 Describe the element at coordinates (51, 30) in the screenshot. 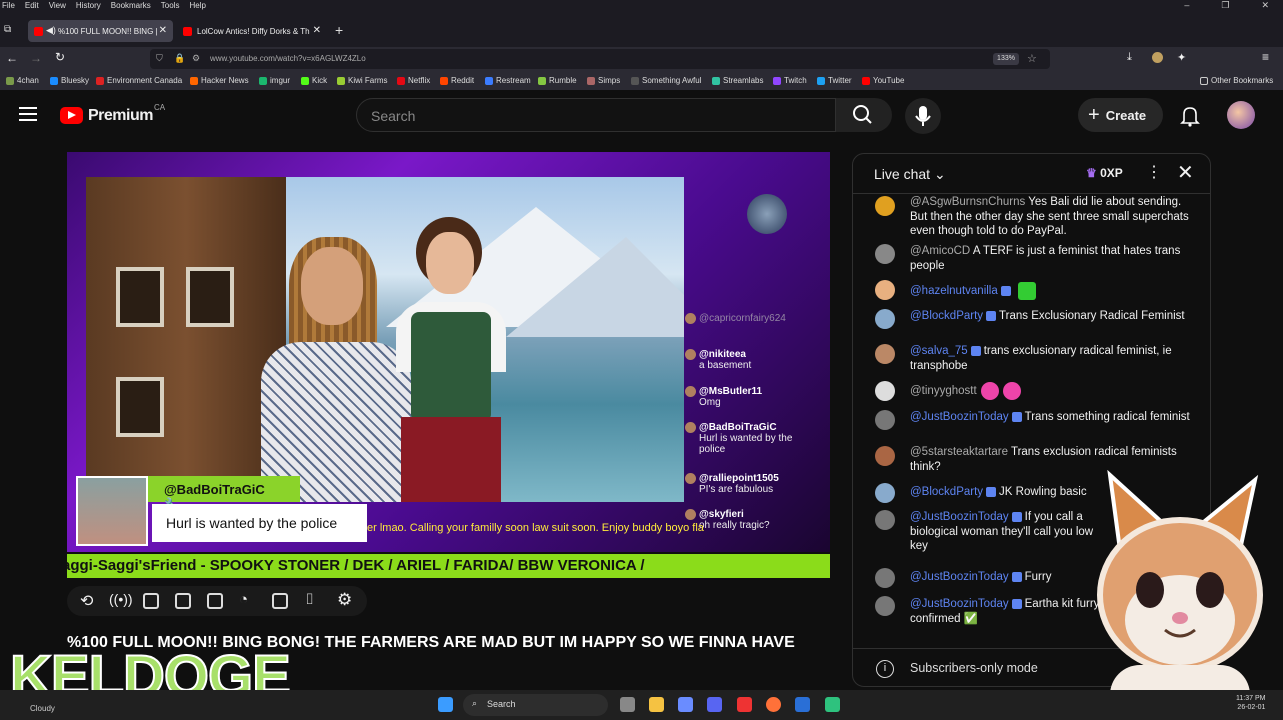

I see `speaker-icon: ◀)` at that location.